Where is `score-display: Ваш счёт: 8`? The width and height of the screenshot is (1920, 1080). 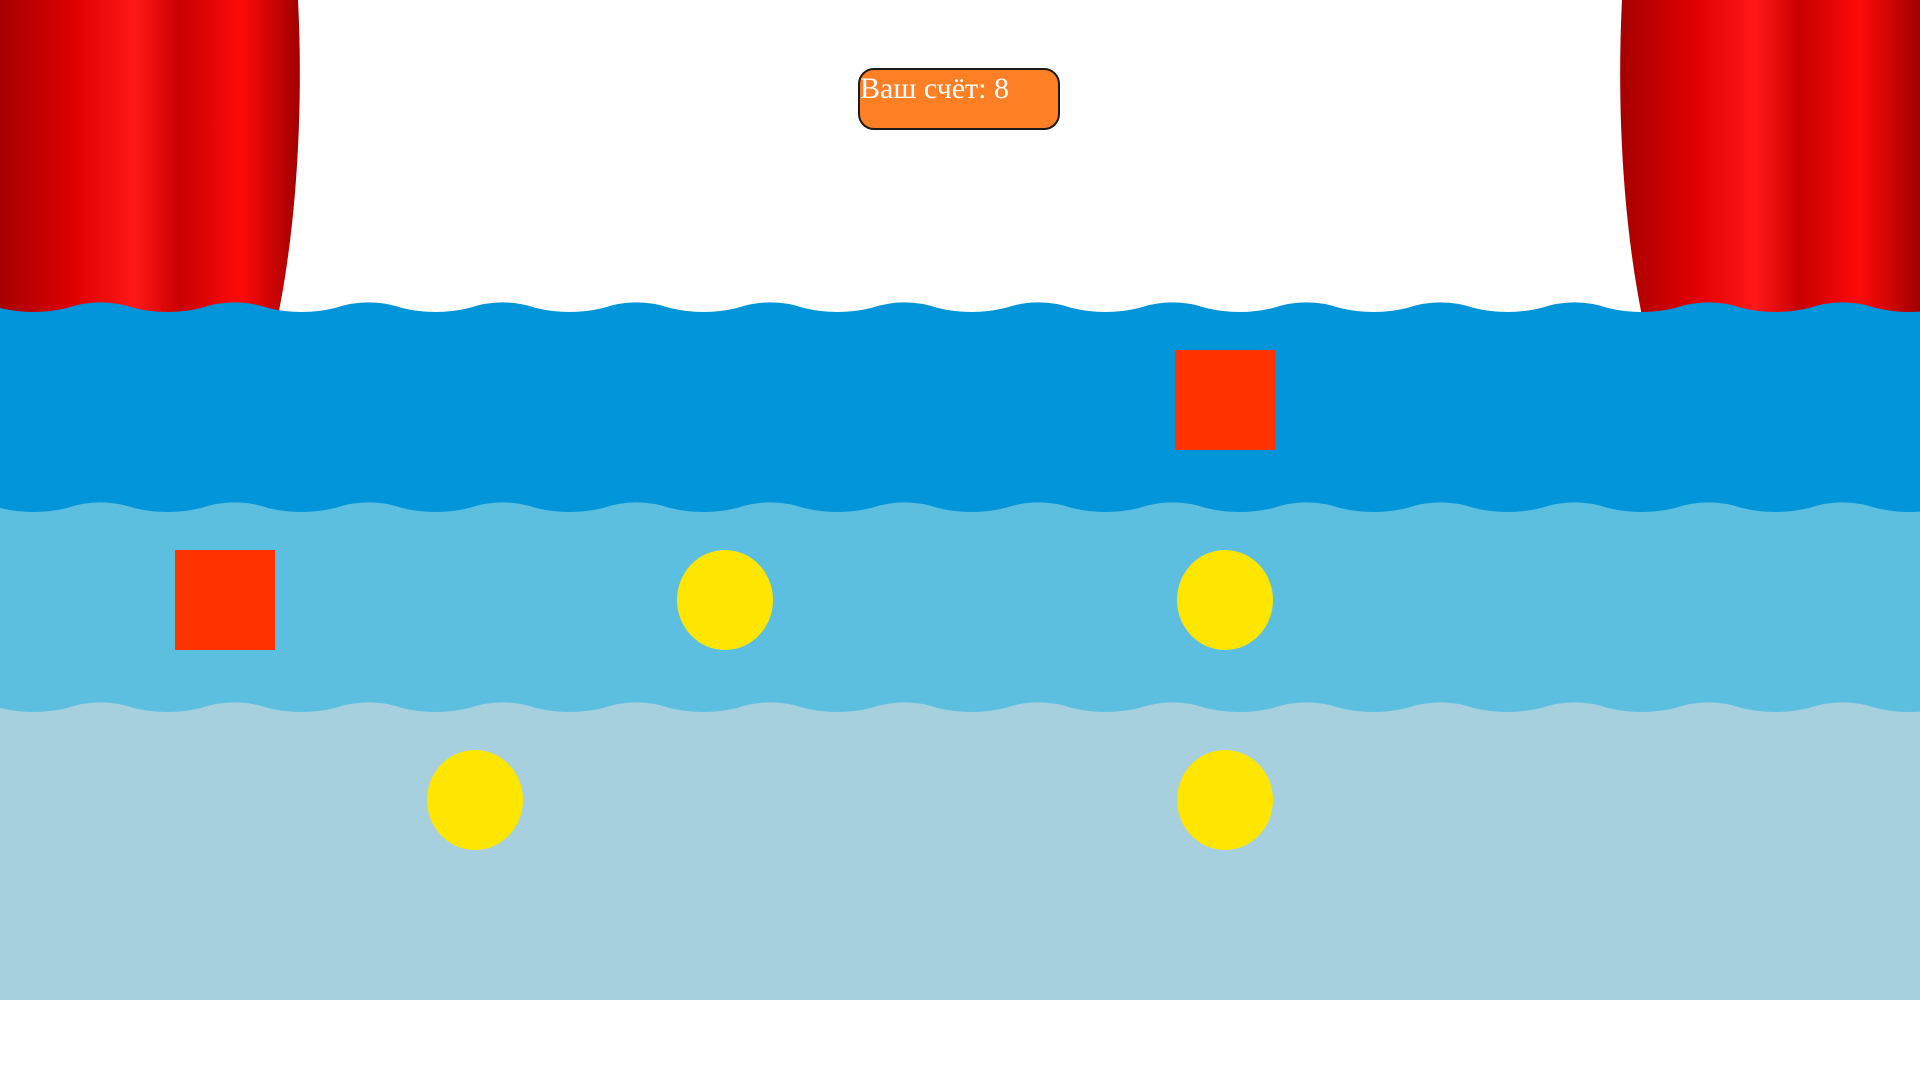
score-display: Ваш счёт: 8 is located at coordinates (959, 99).